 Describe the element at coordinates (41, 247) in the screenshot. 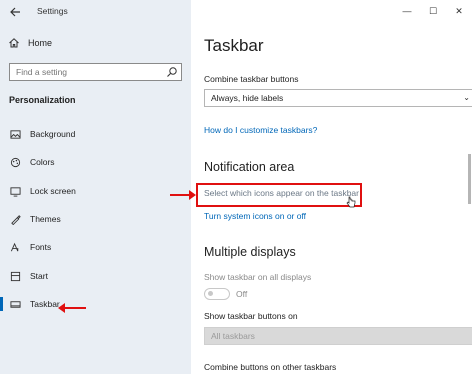

I see `sidebar-item-label: Fonts` at that location.